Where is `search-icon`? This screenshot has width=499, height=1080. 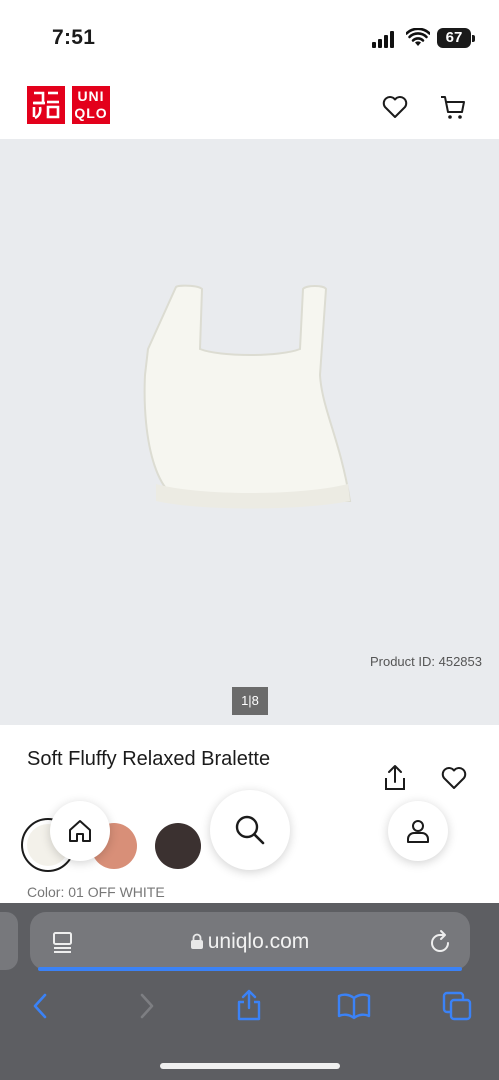 search-icon is located at coordinates (250, 830).